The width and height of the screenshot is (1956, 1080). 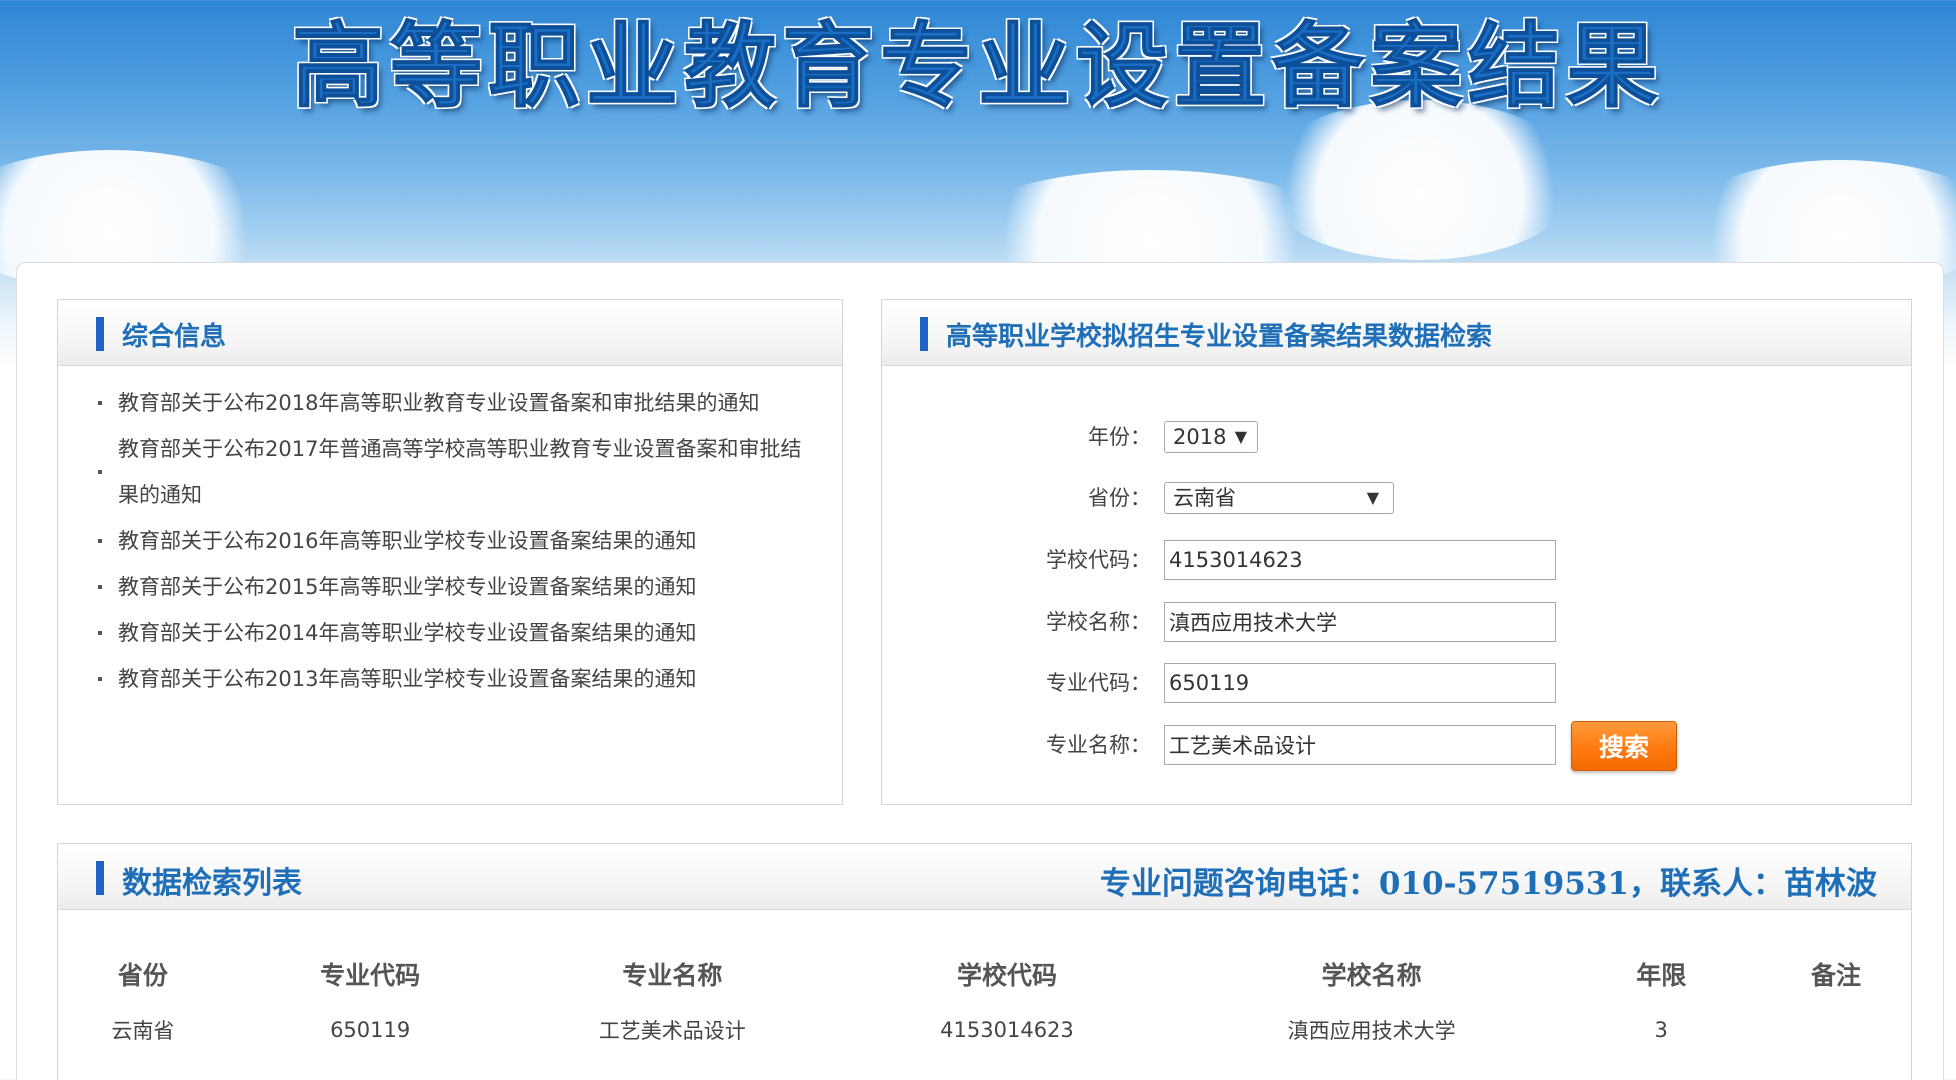 I want to click on school-name-input, so click(x=1360, y=622).